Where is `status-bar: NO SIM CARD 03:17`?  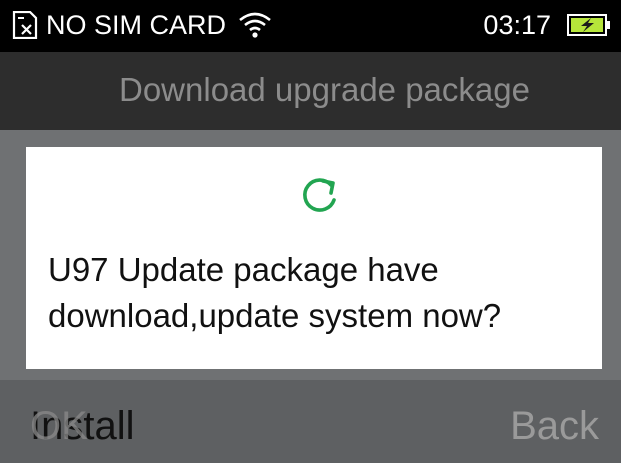
status-bar: NO SIM CARD 03:17 is located at coordinates (310, 26).